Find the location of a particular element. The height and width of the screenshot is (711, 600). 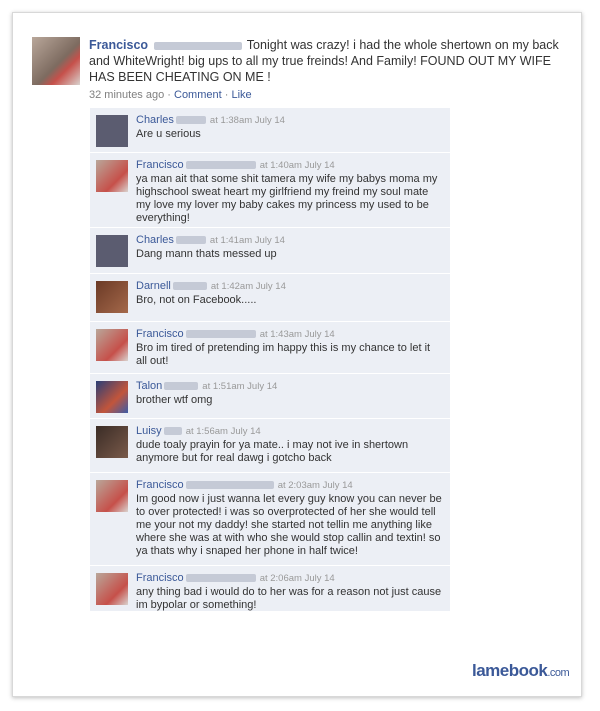

author-name: Francisco is located at coordinates (118, 45).